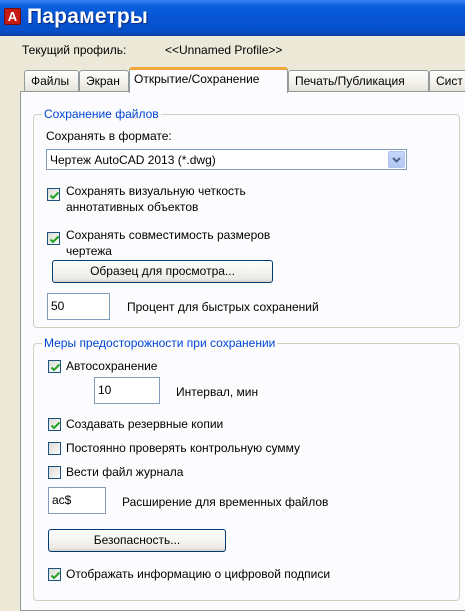 This screenshot has height=611, width=465. I want to click on visual-fidelity-label-2: аннотативных объектов, so click(132, 207).